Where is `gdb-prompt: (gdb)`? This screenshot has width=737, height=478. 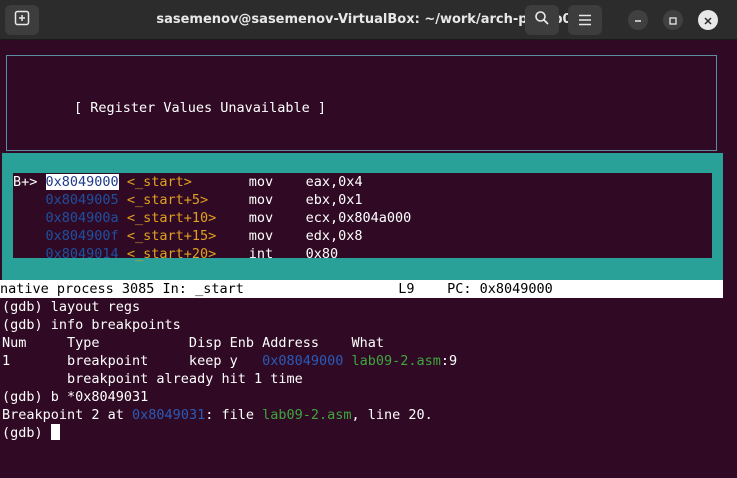 gdb-prompt: (gdb) is located at coordinates (26, 433).